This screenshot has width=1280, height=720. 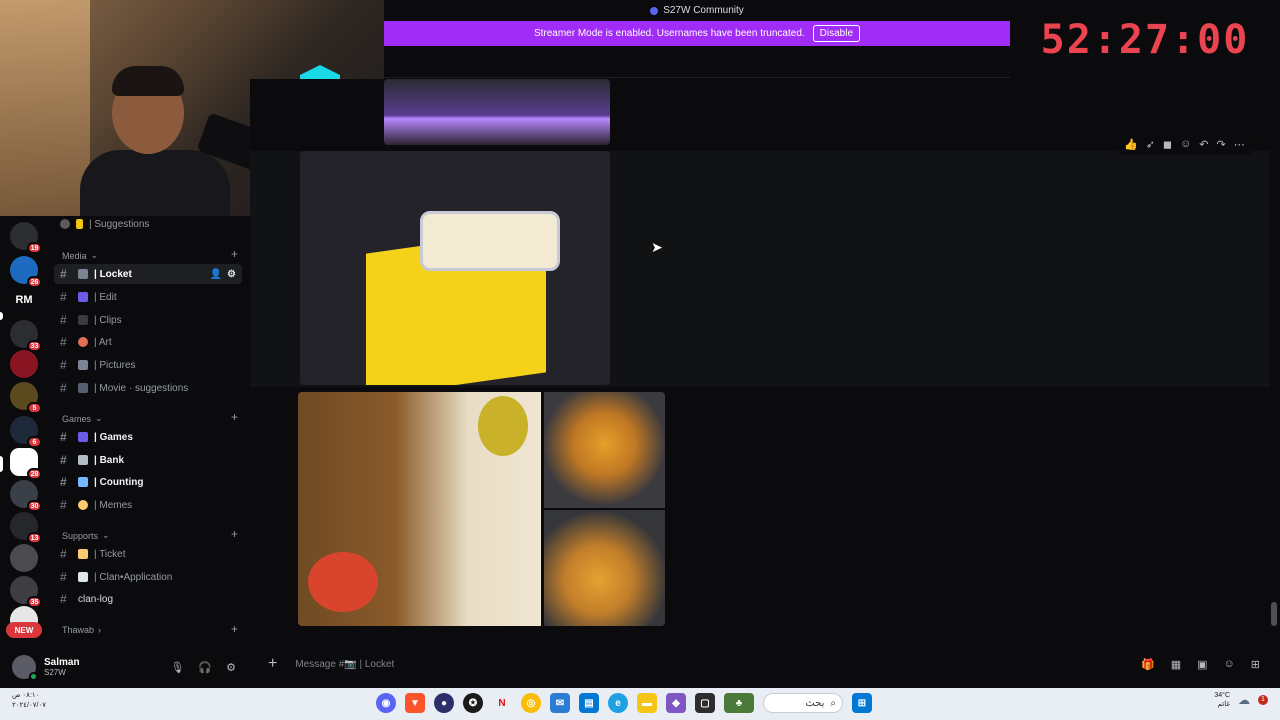 I want to click on attachment-keyboard-image, so click(x=497, y=112).